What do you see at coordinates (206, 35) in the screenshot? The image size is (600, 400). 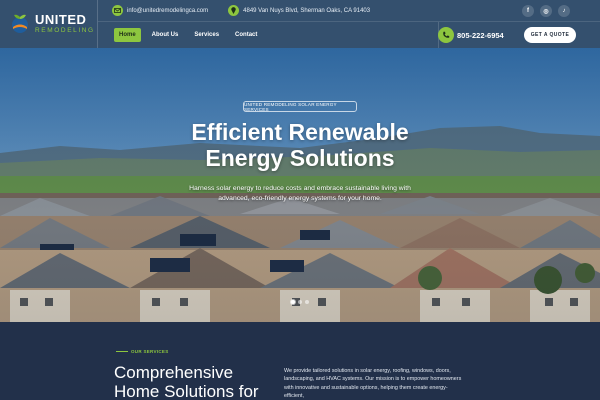 I see `nav-services: Services` at bounding box center [206, 35].